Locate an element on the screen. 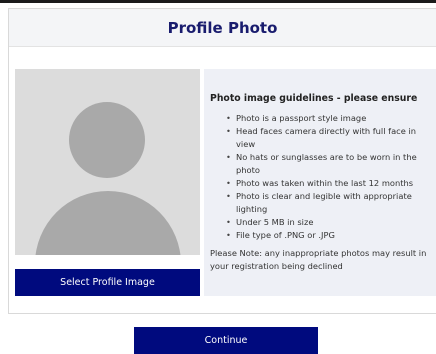 The image size is (436, 354). continue-button: Continue is located at coordinates (226, 340).